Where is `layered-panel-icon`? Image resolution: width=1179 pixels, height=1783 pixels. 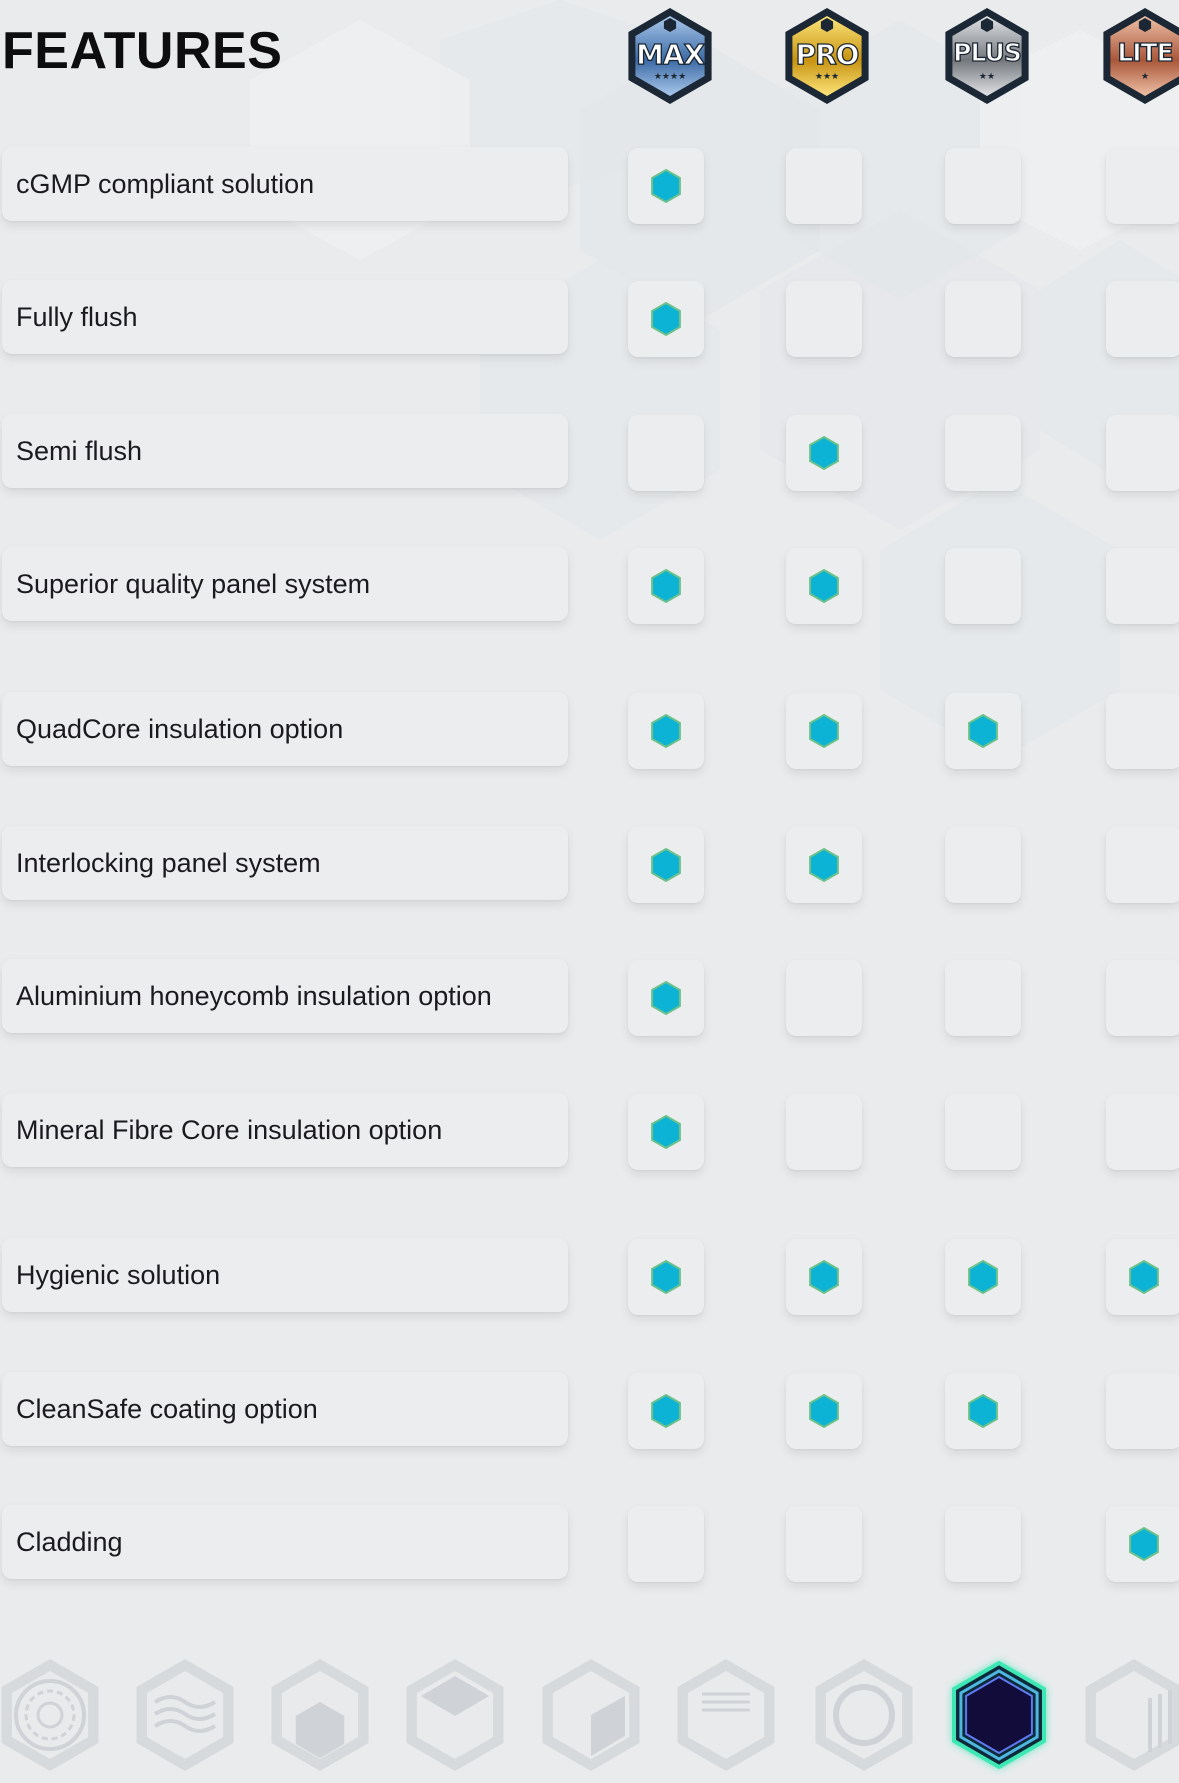
layered-panel-icon is located at coordinates (320, 1715).